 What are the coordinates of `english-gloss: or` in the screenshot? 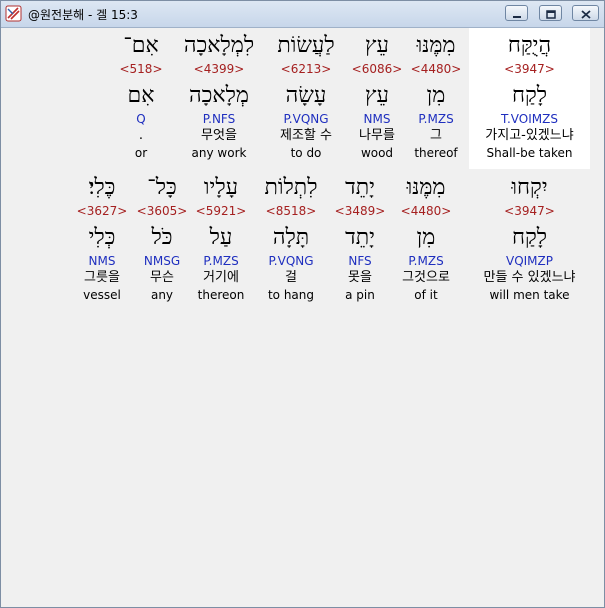 It's located at (141, 153).